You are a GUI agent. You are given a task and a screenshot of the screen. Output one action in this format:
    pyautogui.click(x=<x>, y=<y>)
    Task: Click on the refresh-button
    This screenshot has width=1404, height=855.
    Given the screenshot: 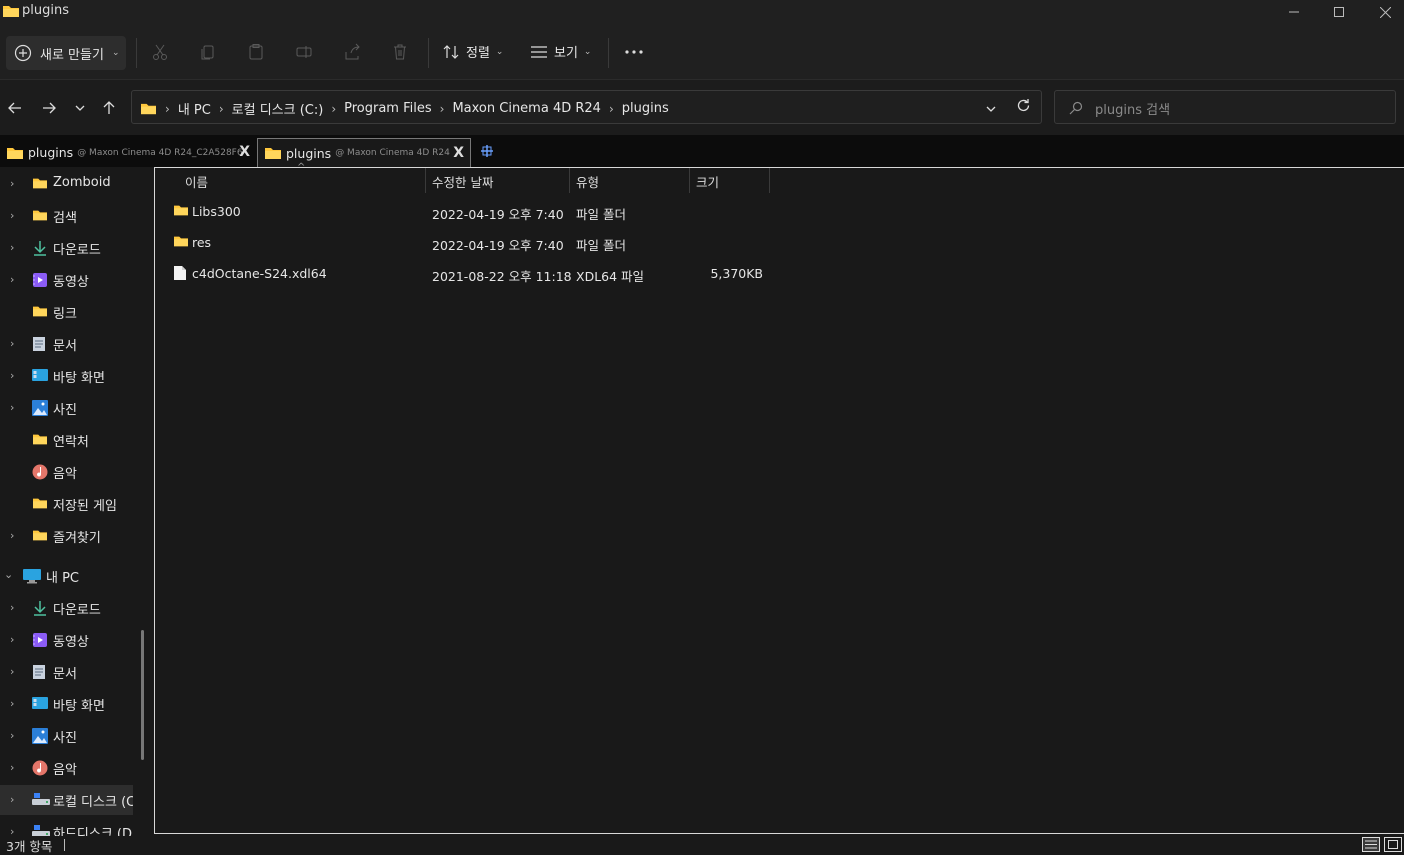 What is the action you would take?
    pyautogui.click(x=1023, y=107)
    